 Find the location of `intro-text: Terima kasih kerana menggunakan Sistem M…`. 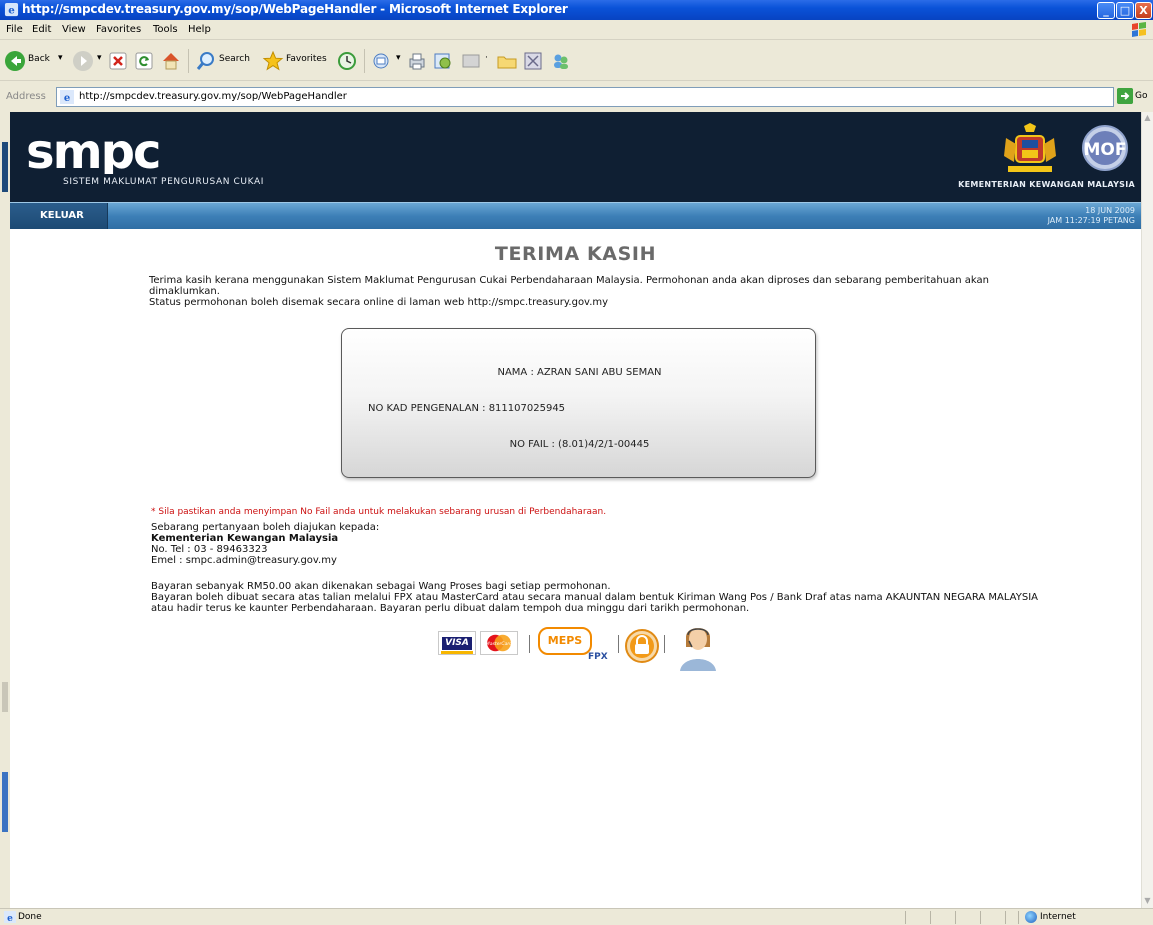

intro-text: Terima kasih kerana menggunakan Sistem M… is located at coordinates (574, 291).